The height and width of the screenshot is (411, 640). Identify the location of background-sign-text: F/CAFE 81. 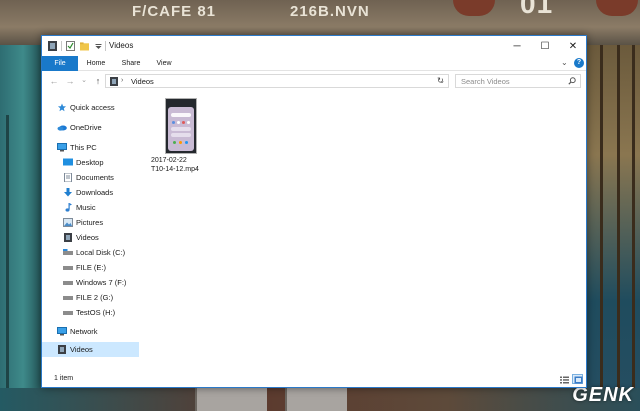
(174, 11).